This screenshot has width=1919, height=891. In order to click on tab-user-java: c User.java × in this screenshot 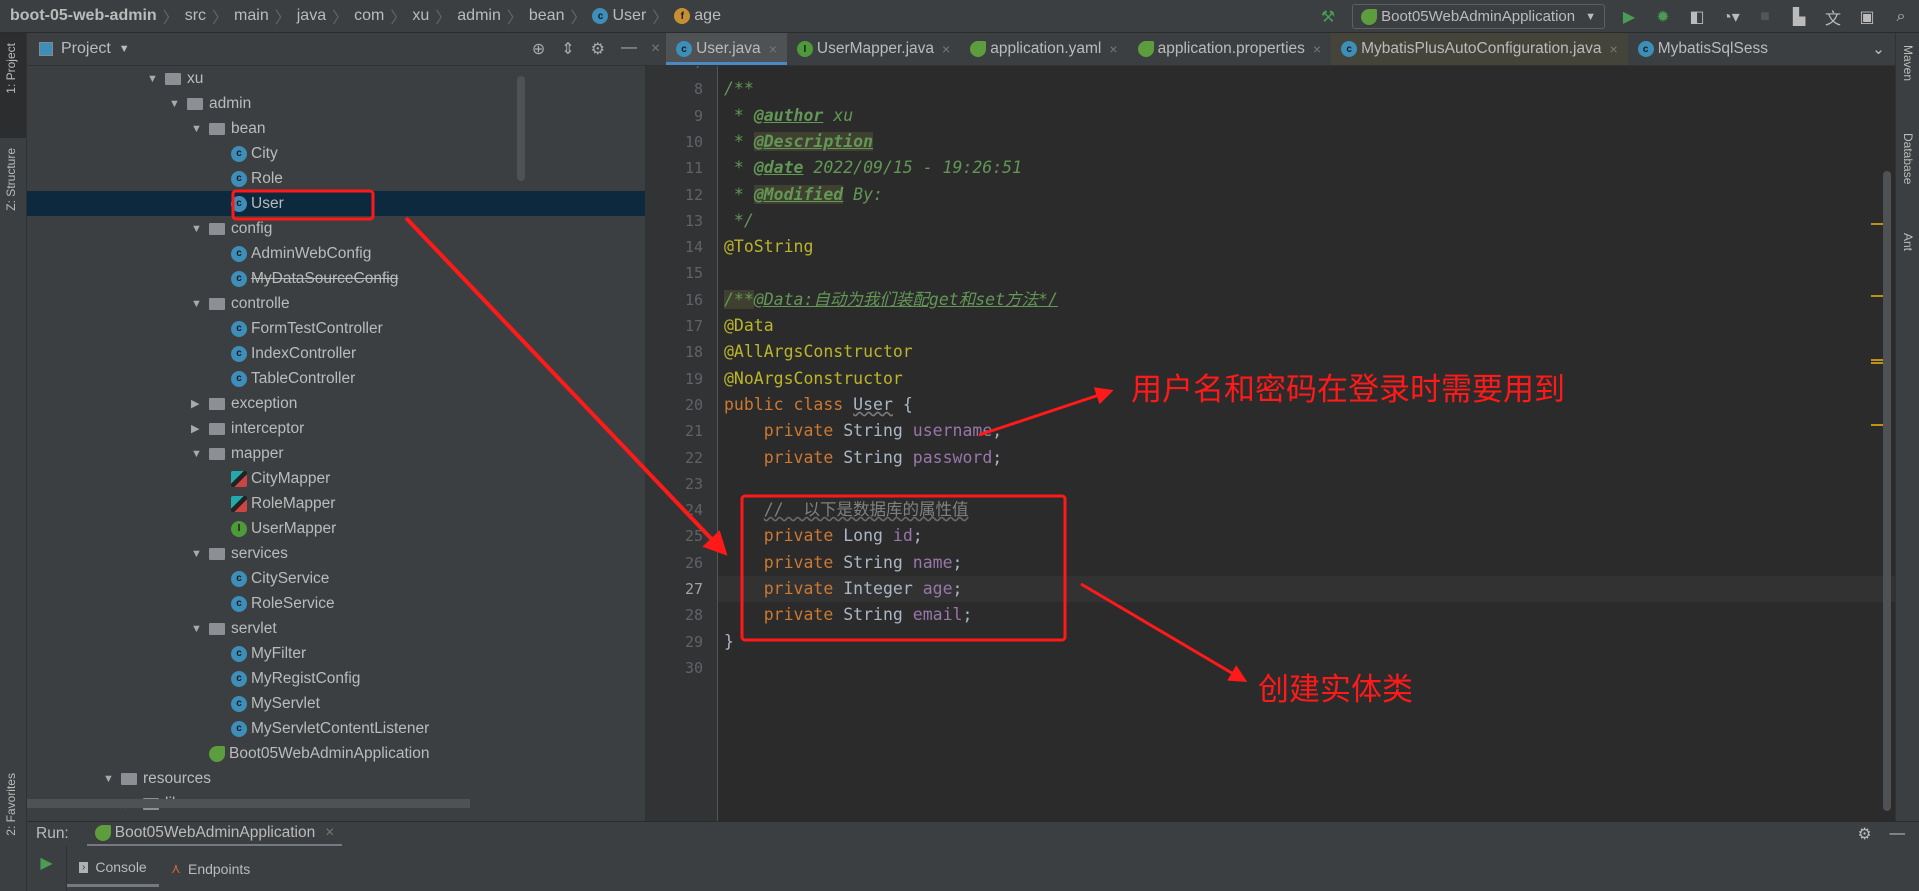, I will do `click(726, 49)`.